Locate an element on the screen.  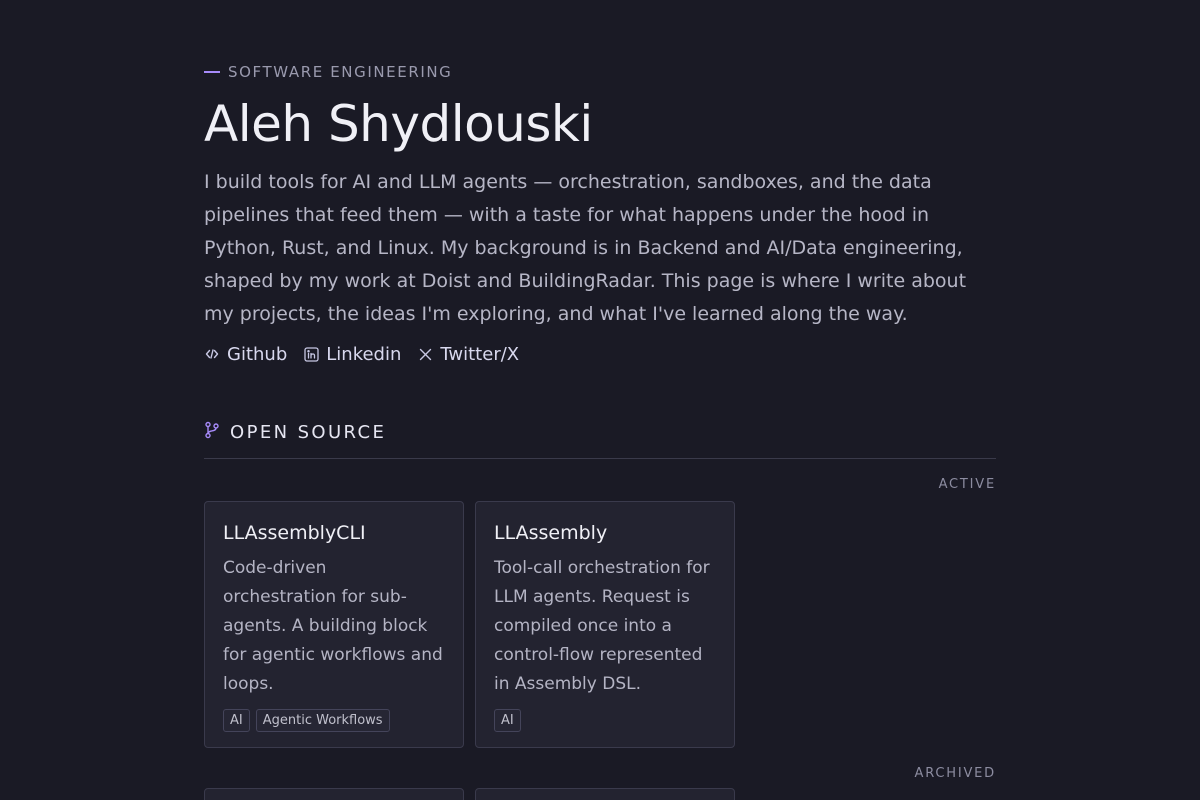
code-icon is located at coordinates (212, 354).